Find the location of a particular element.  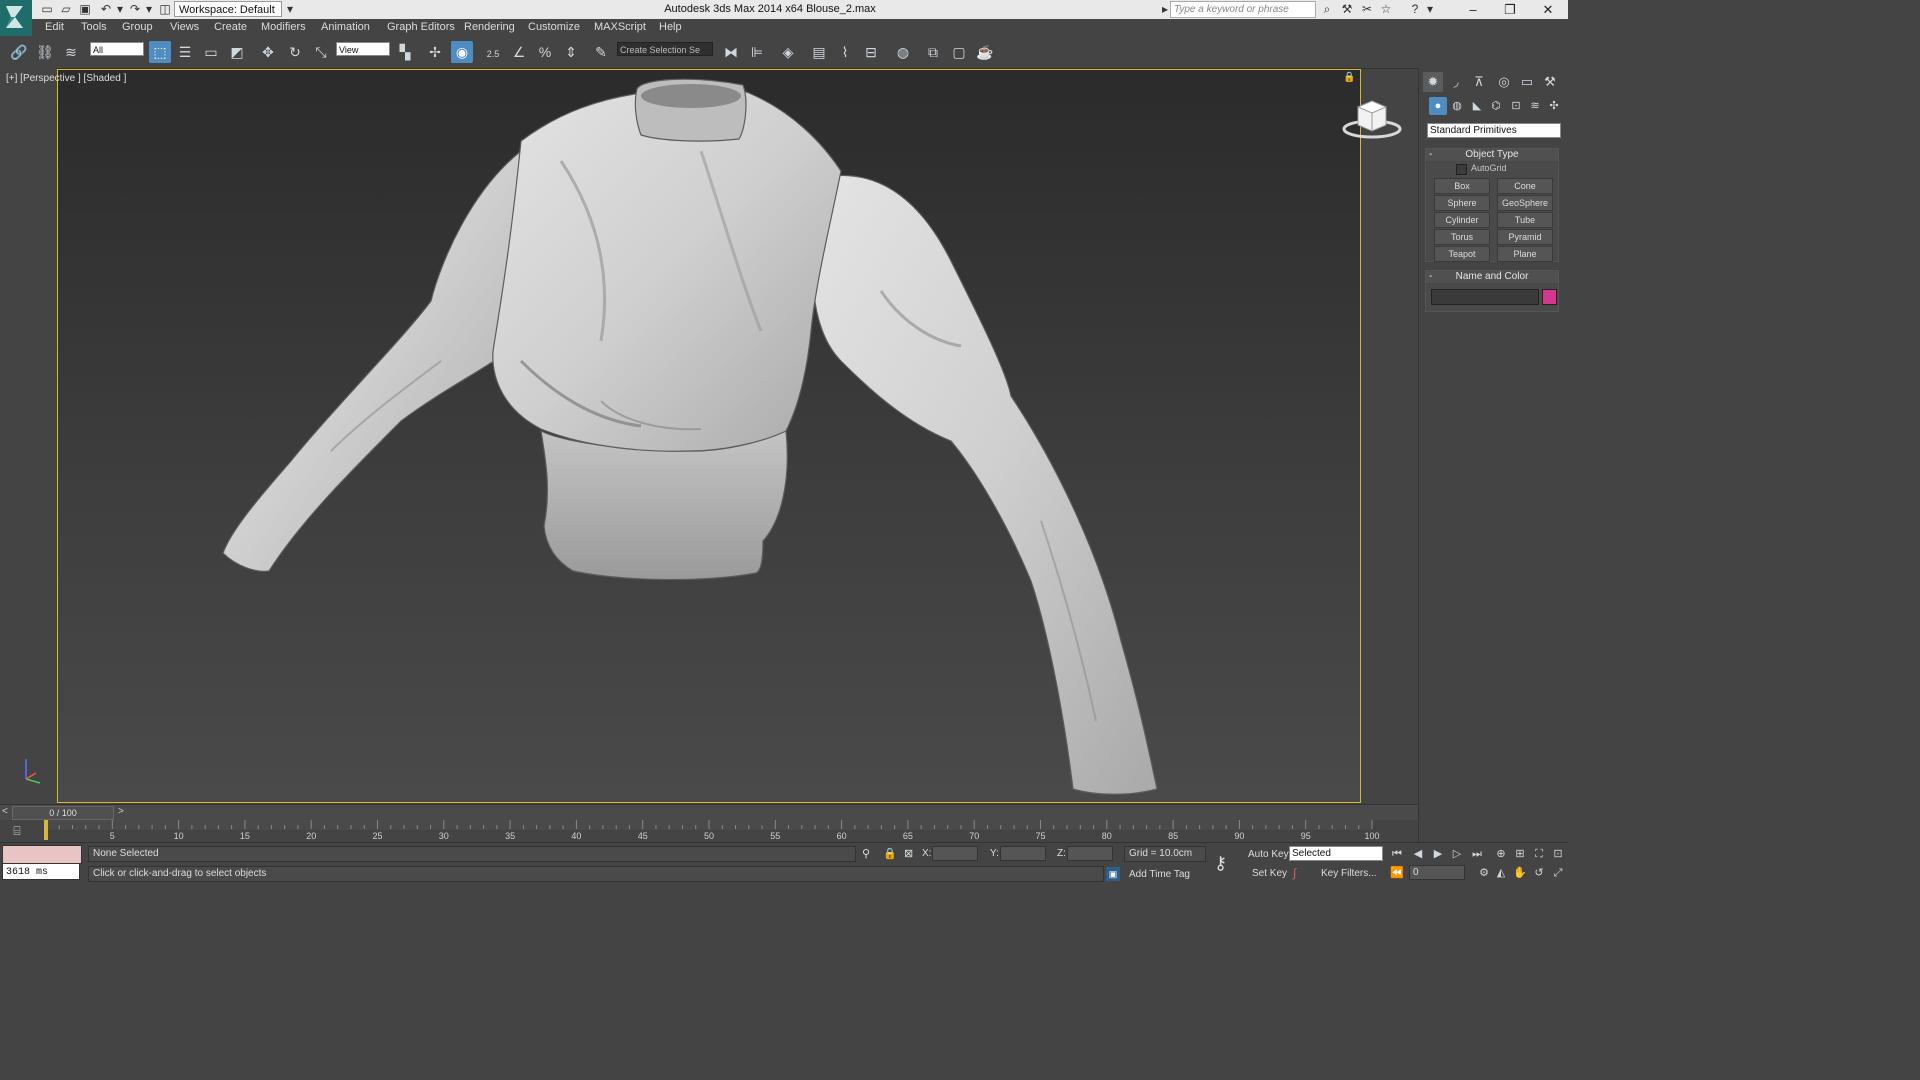

pyramid-button: Pyramid is located at coordinates (1525, 237).